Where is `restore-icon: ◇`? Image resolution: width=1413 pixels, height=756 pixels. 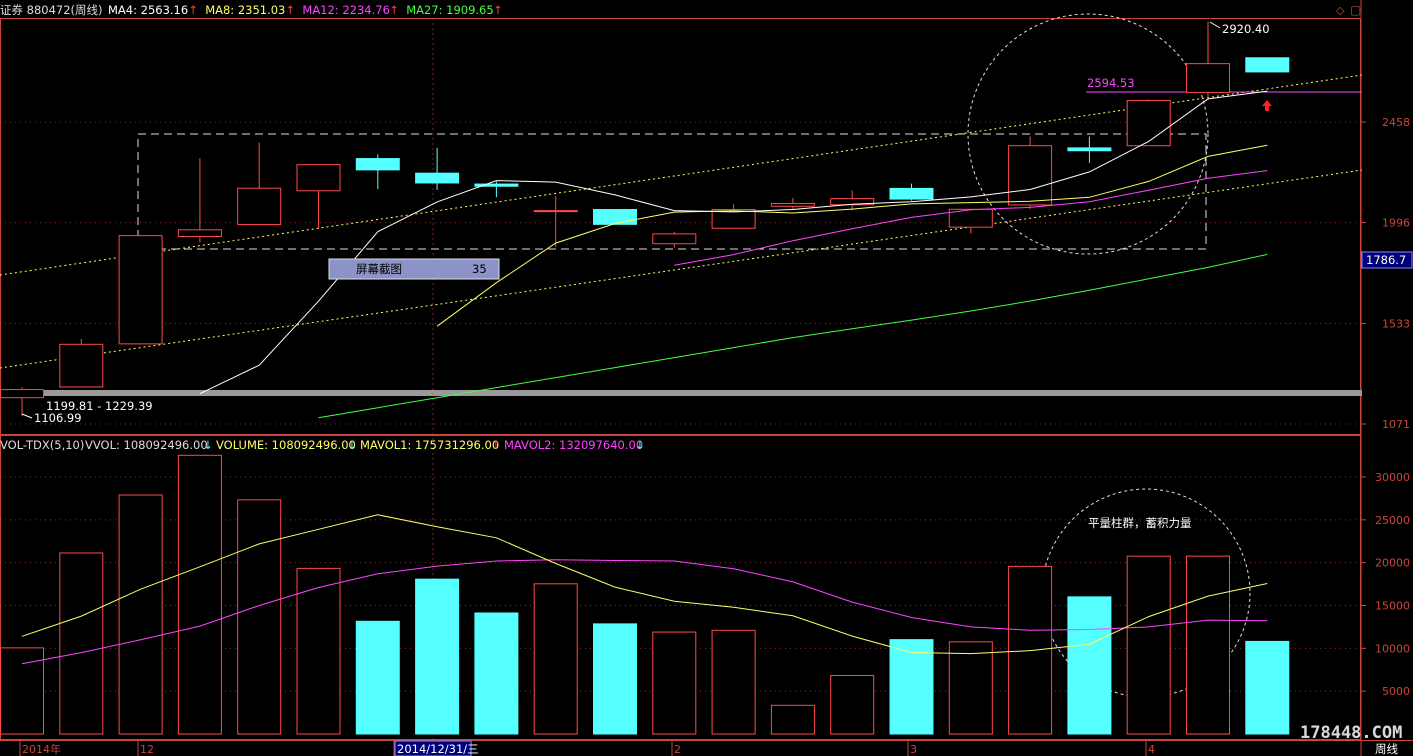
restore-icon: ◇ is located at coordinates (1340, 10).